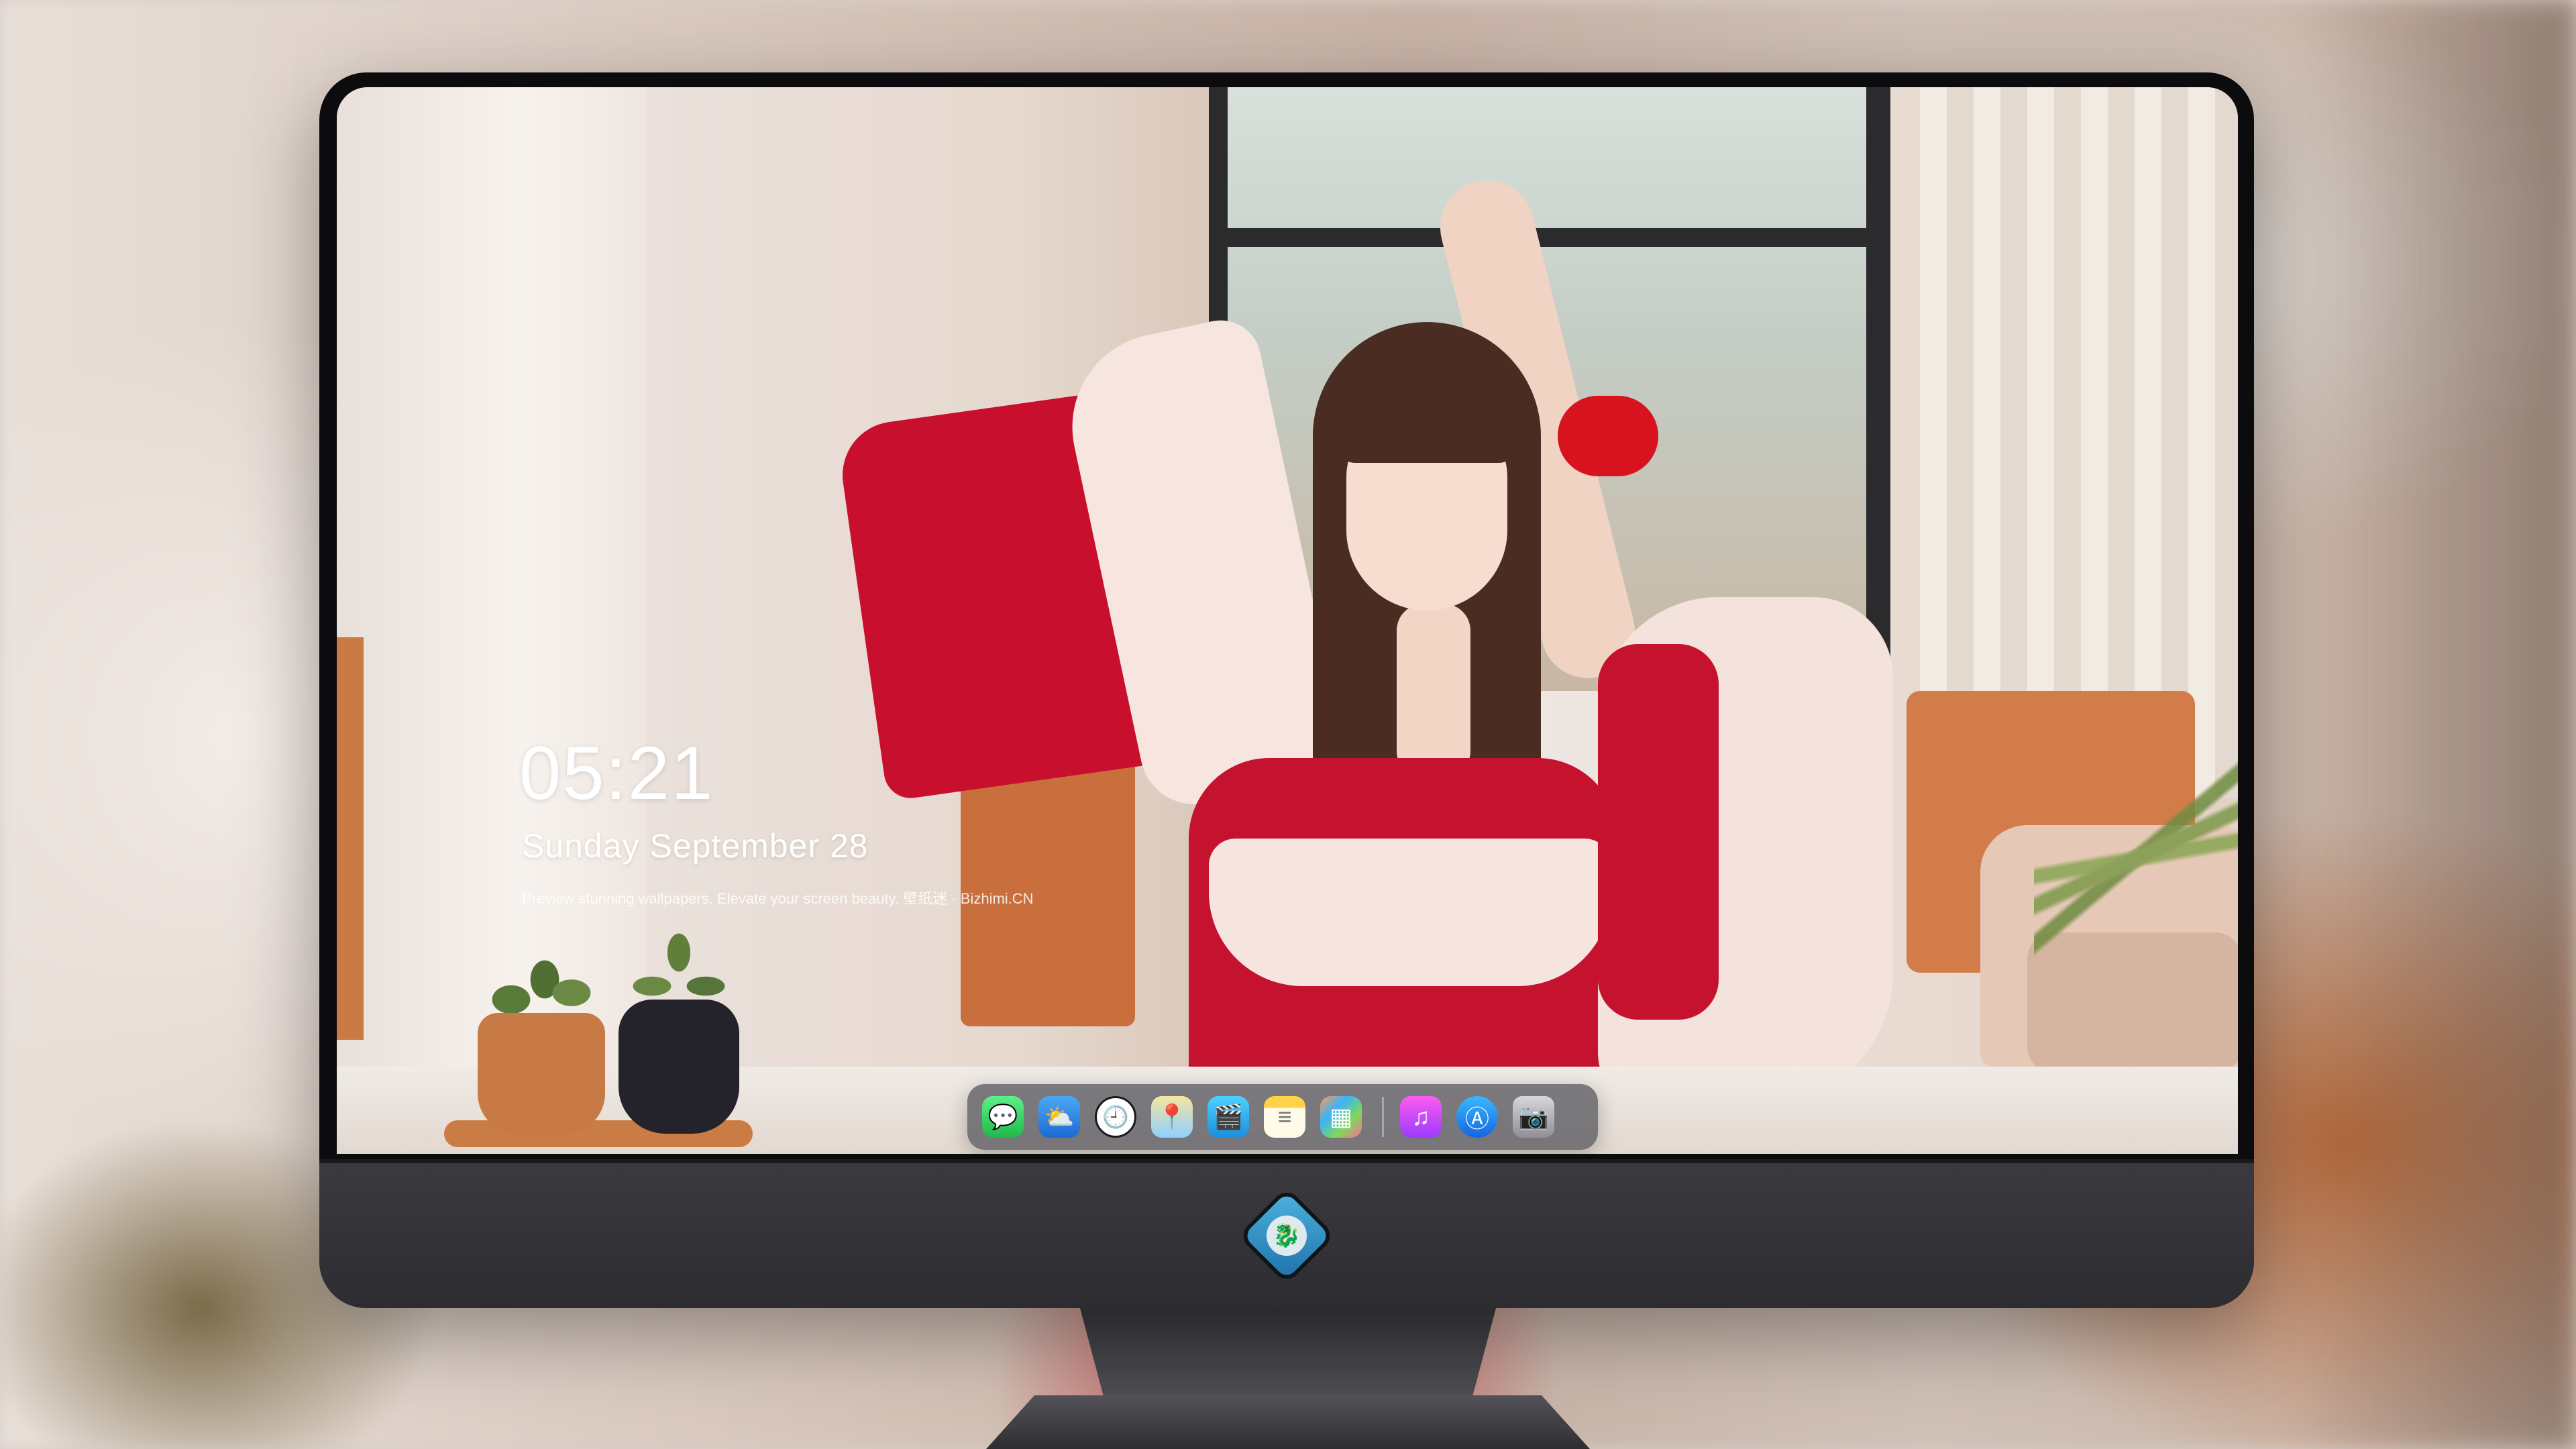 The height and width of the screenshot is (1449, 2576). Describe the element at coordinates (491, 577) in the screenshot. I see `wallpaper-wall` at that location.